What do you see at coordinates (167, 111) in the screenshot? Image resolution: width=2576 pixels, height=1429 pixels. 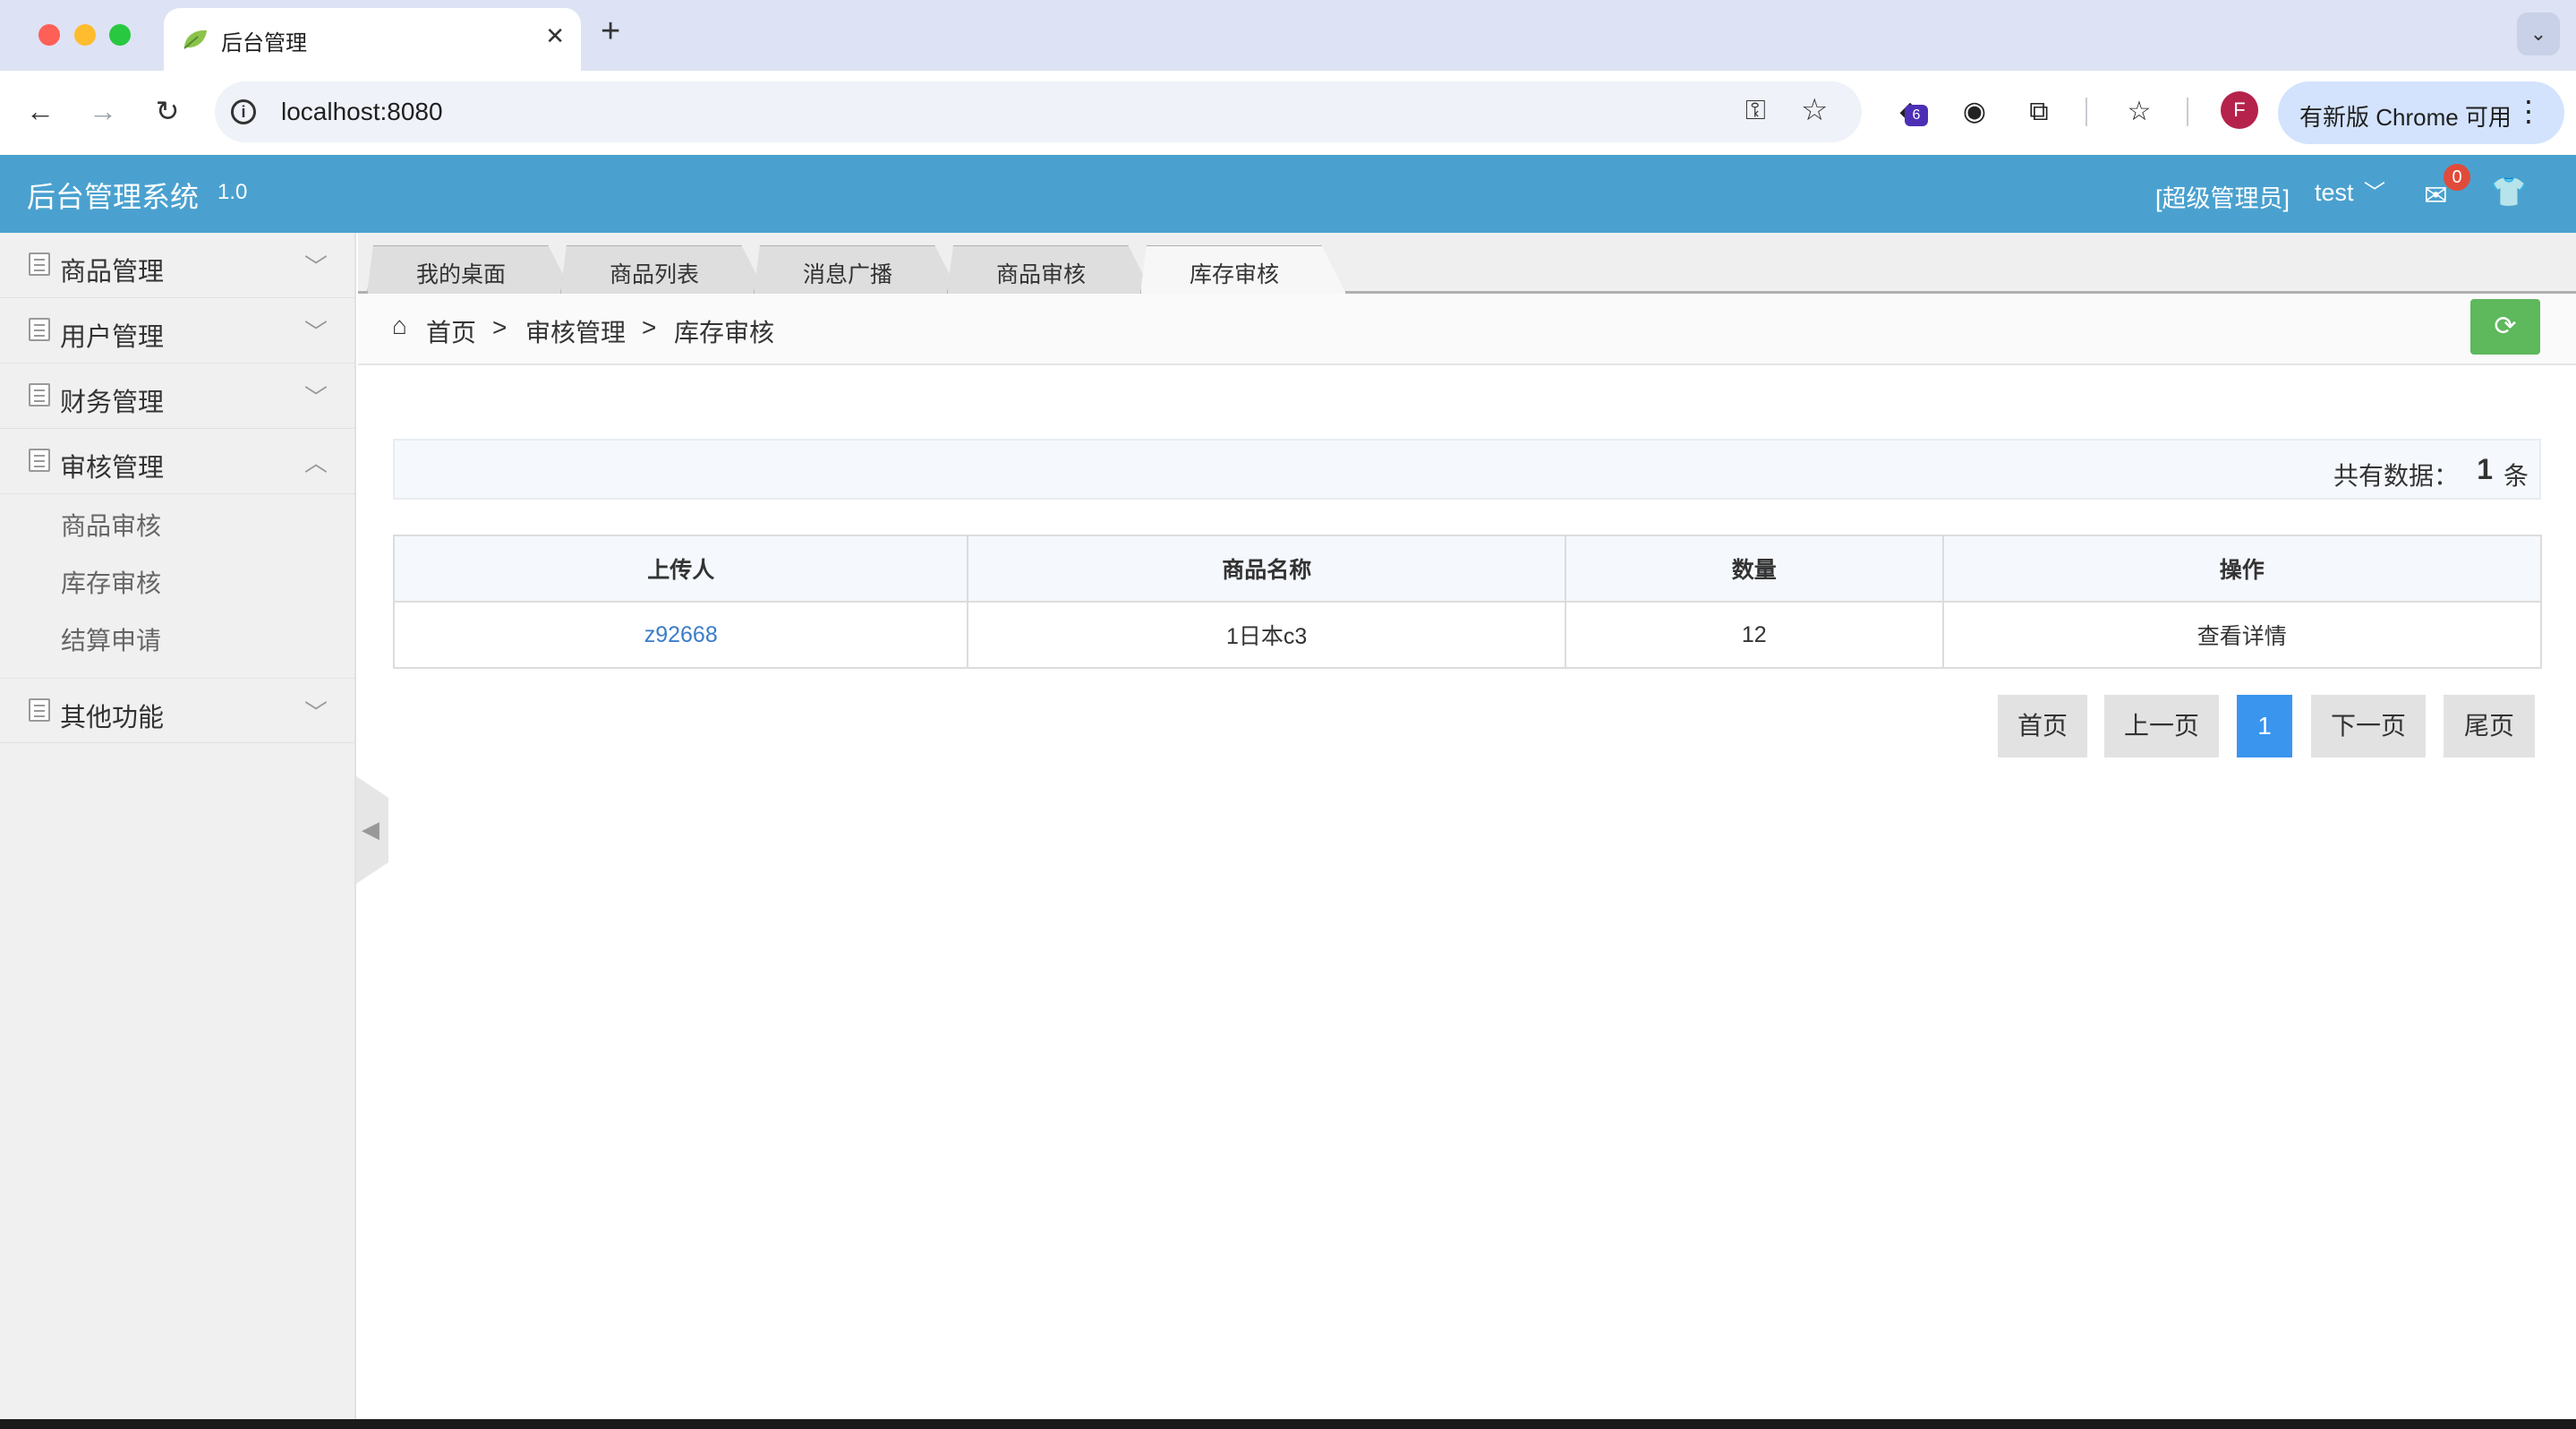 I see `reload-icon: ↻` at bounding box center [167, 111].